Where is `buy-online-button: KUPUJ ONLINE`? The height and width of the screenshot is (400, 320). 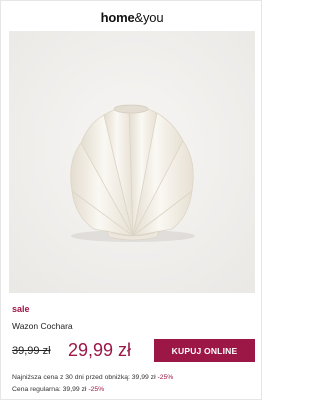 buy-online-button: KUPUJ ONLINE is located at coordinates (204, 350).